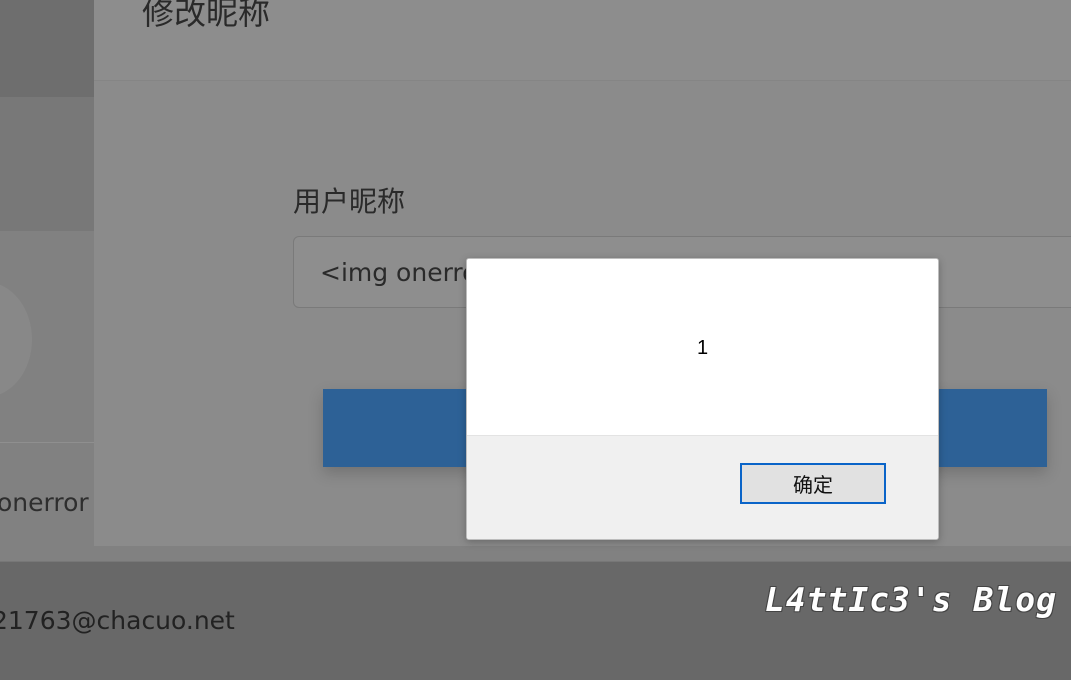 Image resolution: width=1071 pixels, height=680 pixels. What do you see at coordinates (117, 620) in the screenshot?
I see `email-display-text: 21763@chacuo.net` at bounding box center [117, 620].